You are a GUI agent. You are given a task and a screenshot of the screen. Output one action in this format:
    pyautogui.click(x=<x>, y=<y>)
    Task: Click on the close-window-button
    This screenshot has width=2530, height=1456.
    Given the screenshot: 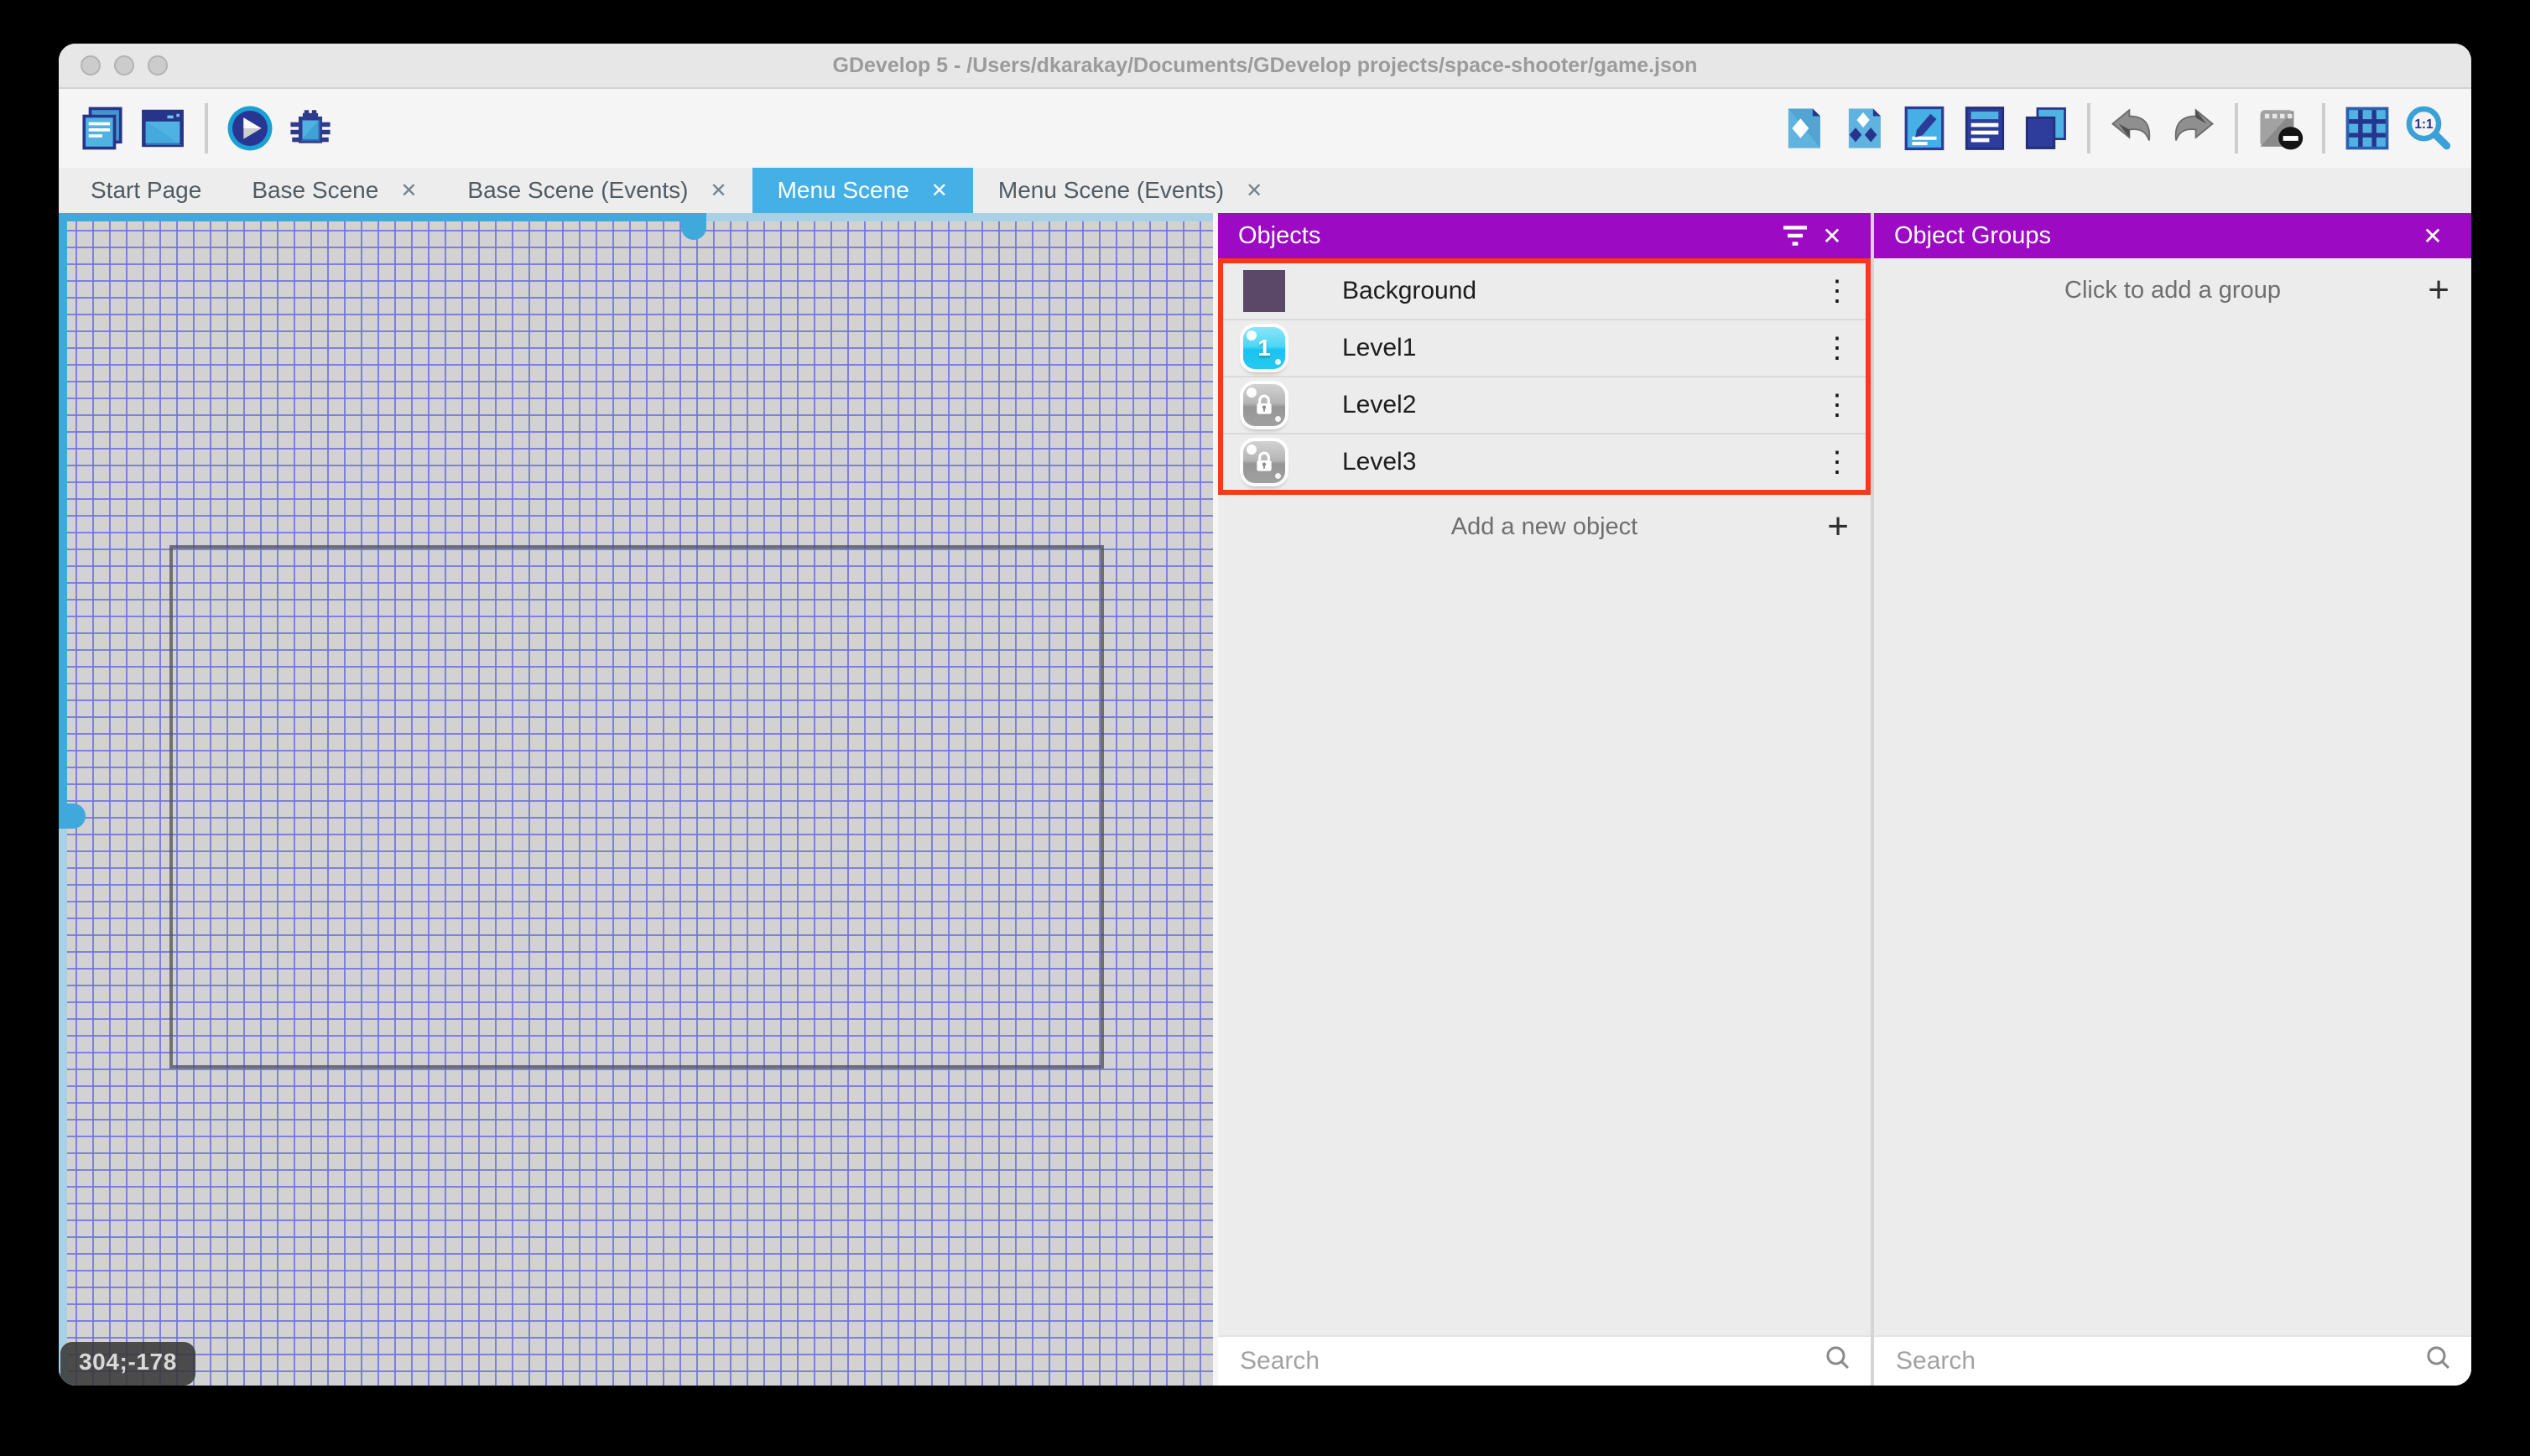 What is the action you would take?
    pyautogui.click(x=91, y=65)
    